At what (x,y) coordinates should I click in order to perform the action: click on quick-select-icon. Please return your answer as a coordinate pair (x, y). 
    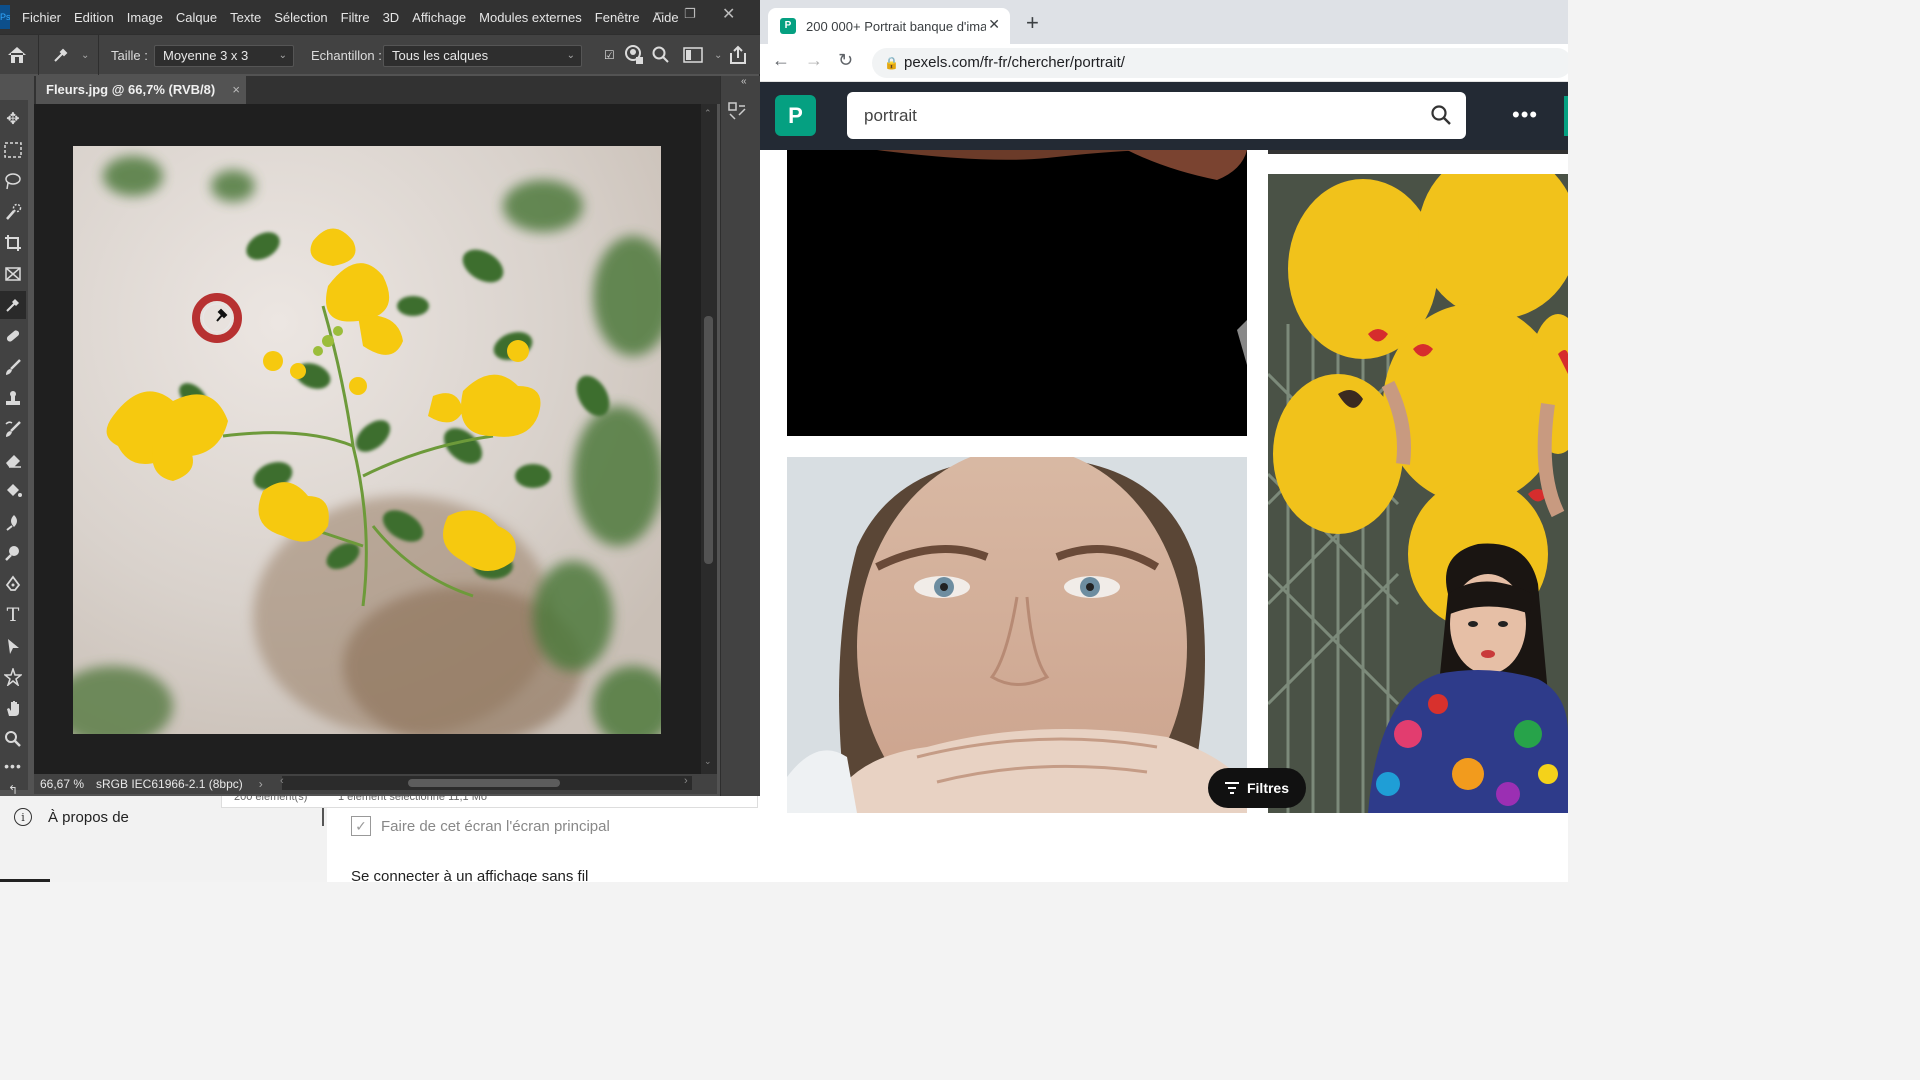
    Looking at the image, I should click on (13, 212).